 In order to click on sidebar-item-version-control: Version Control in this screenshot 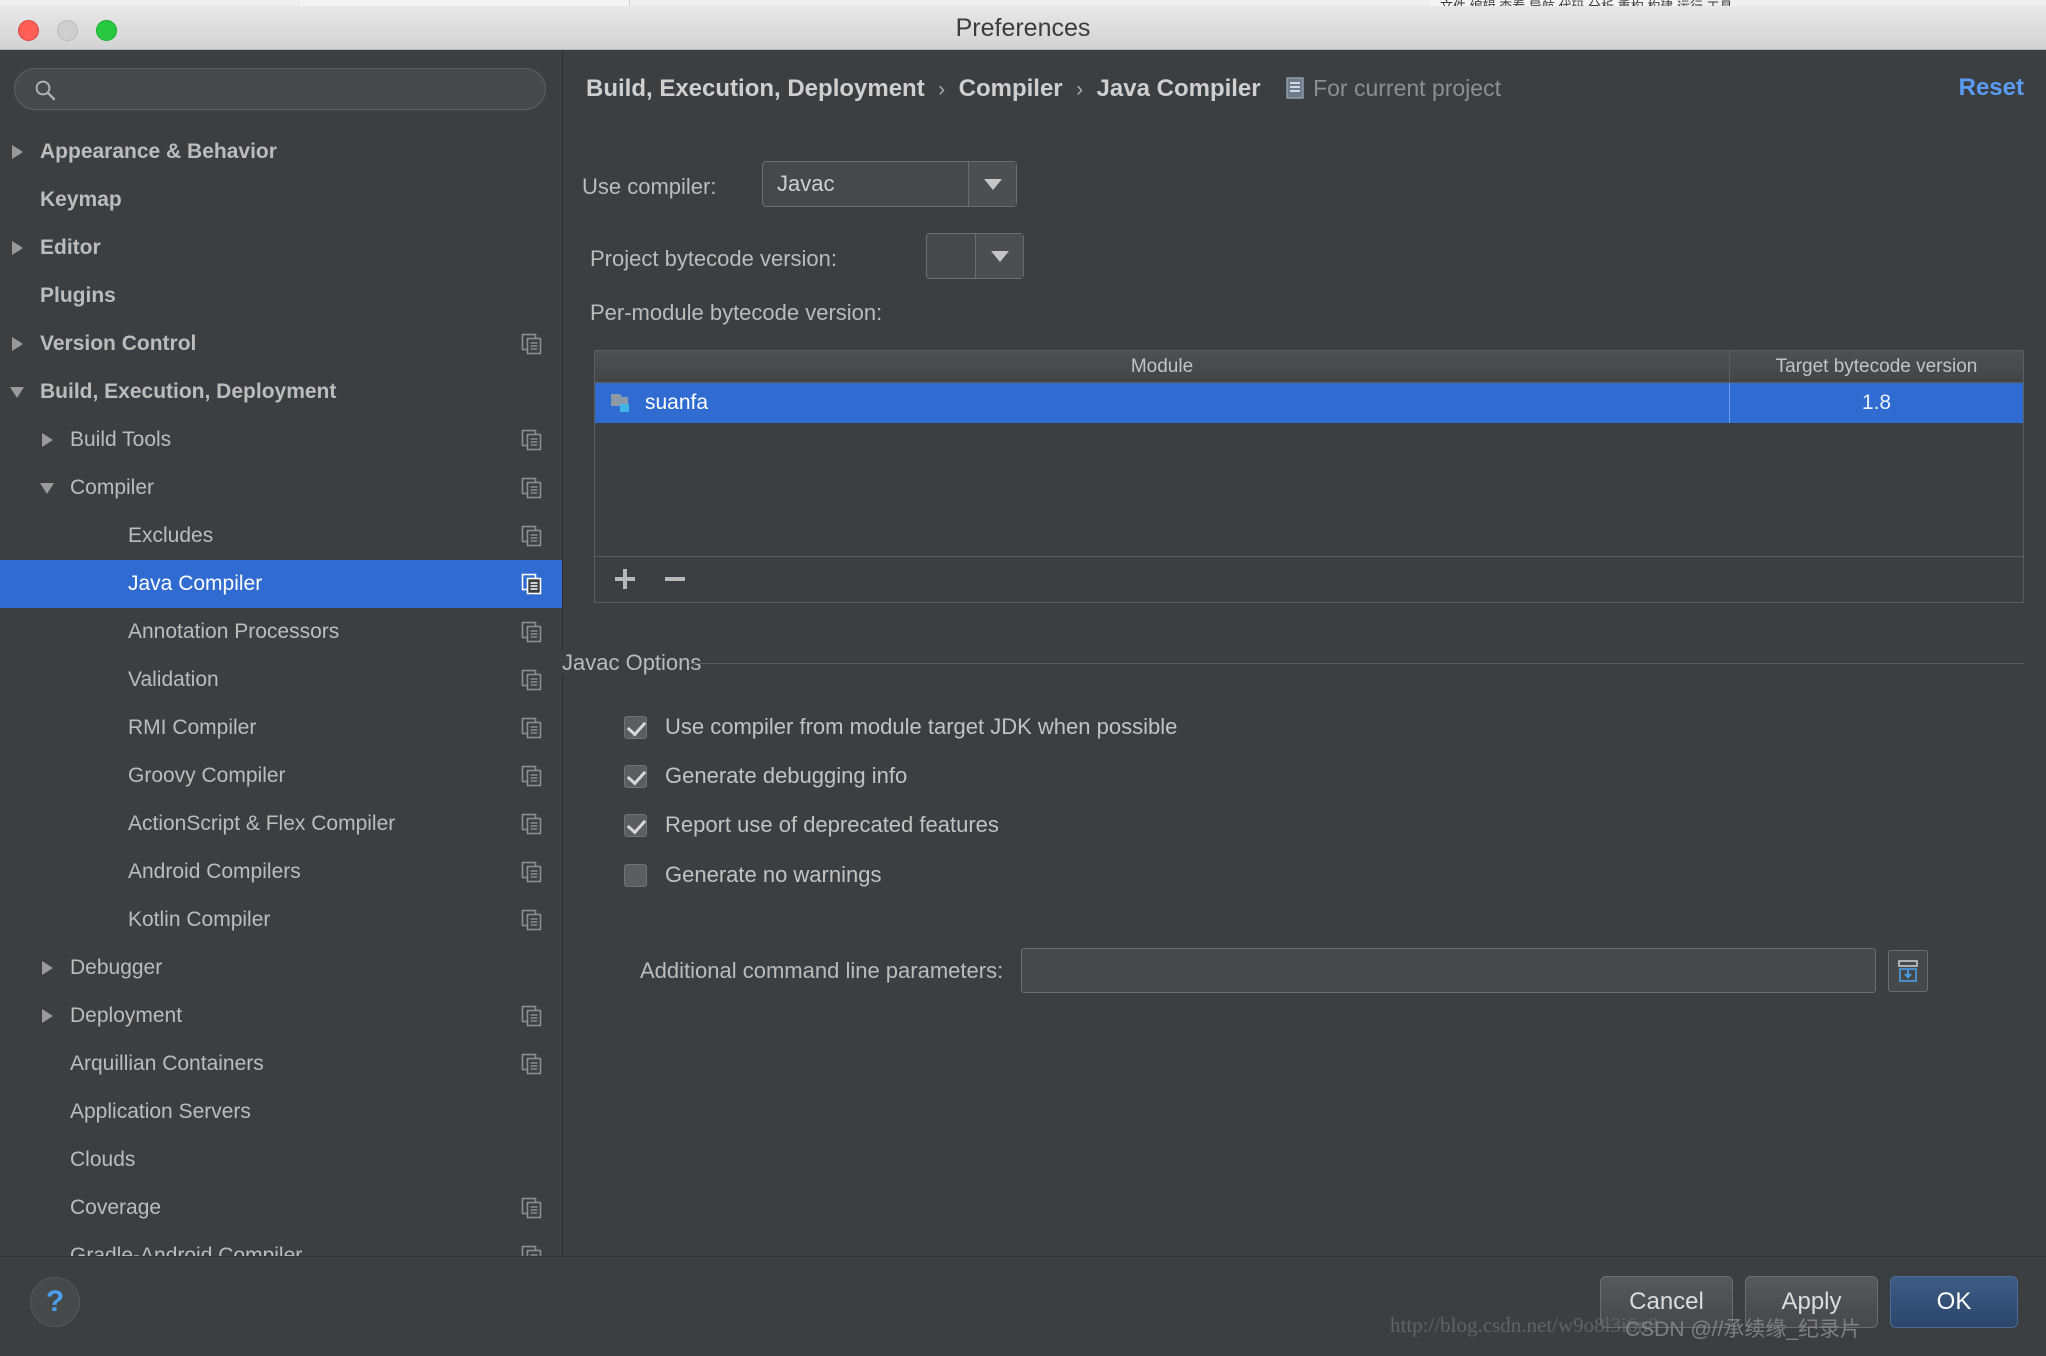, I will do `click(281, 344)`.